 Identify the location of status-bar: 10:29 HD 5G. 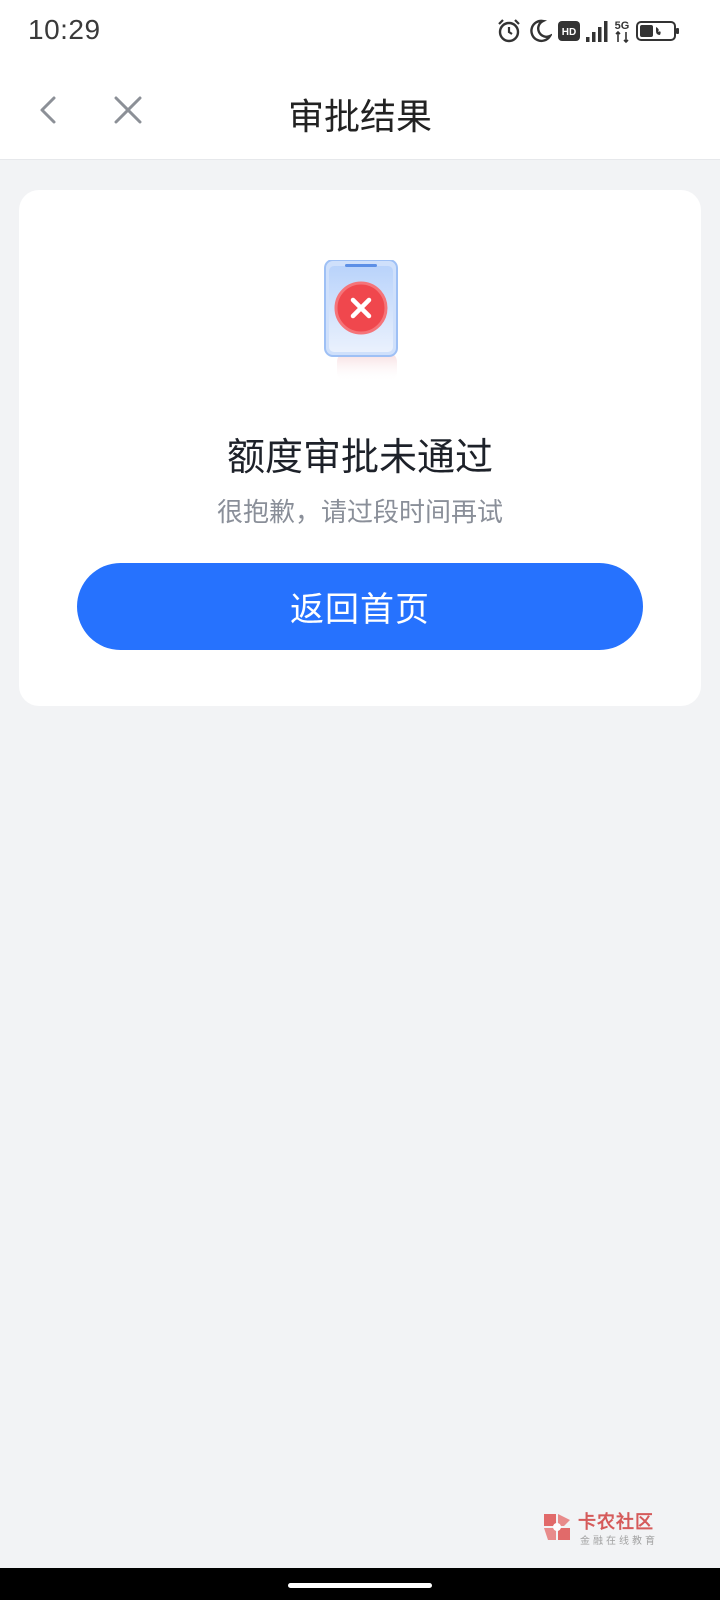
(360, 31).